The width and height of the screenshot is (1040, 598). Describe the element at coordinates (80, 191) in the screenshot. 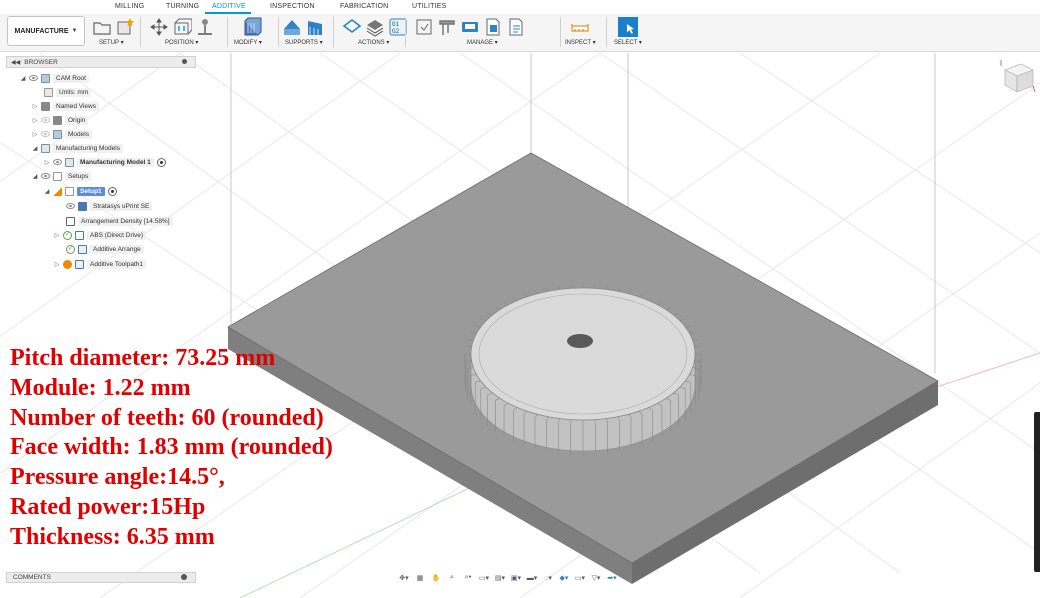

I see `tree-item-setup1: ◢ Setup1` at that location.